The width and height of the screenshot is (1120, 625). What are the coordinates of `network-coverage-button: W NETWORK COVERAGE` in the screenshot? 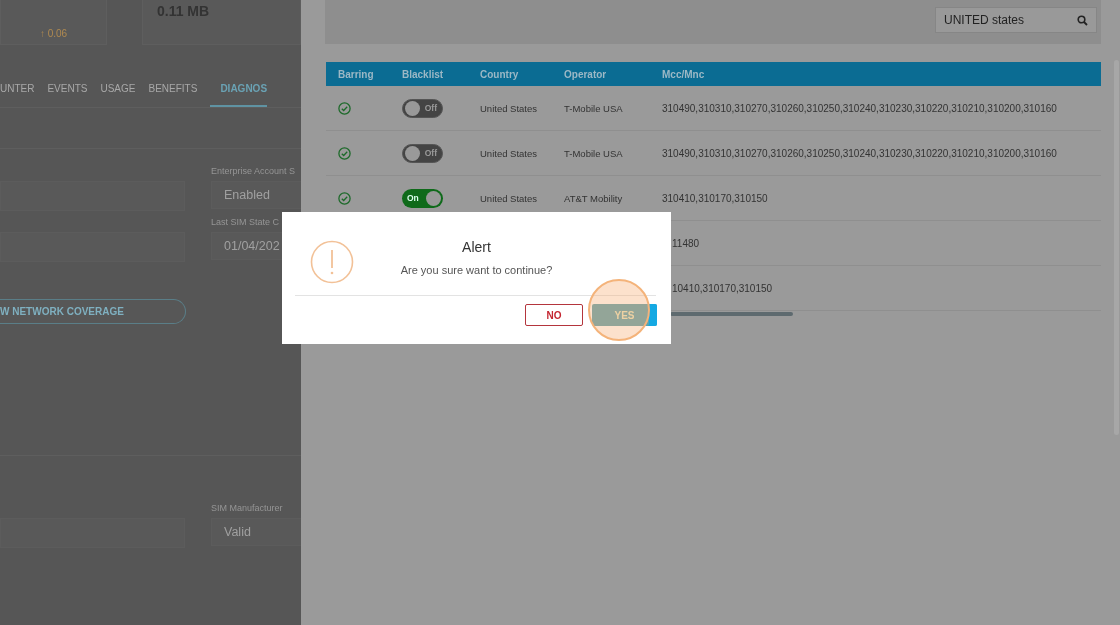 It's located at (93, 311).